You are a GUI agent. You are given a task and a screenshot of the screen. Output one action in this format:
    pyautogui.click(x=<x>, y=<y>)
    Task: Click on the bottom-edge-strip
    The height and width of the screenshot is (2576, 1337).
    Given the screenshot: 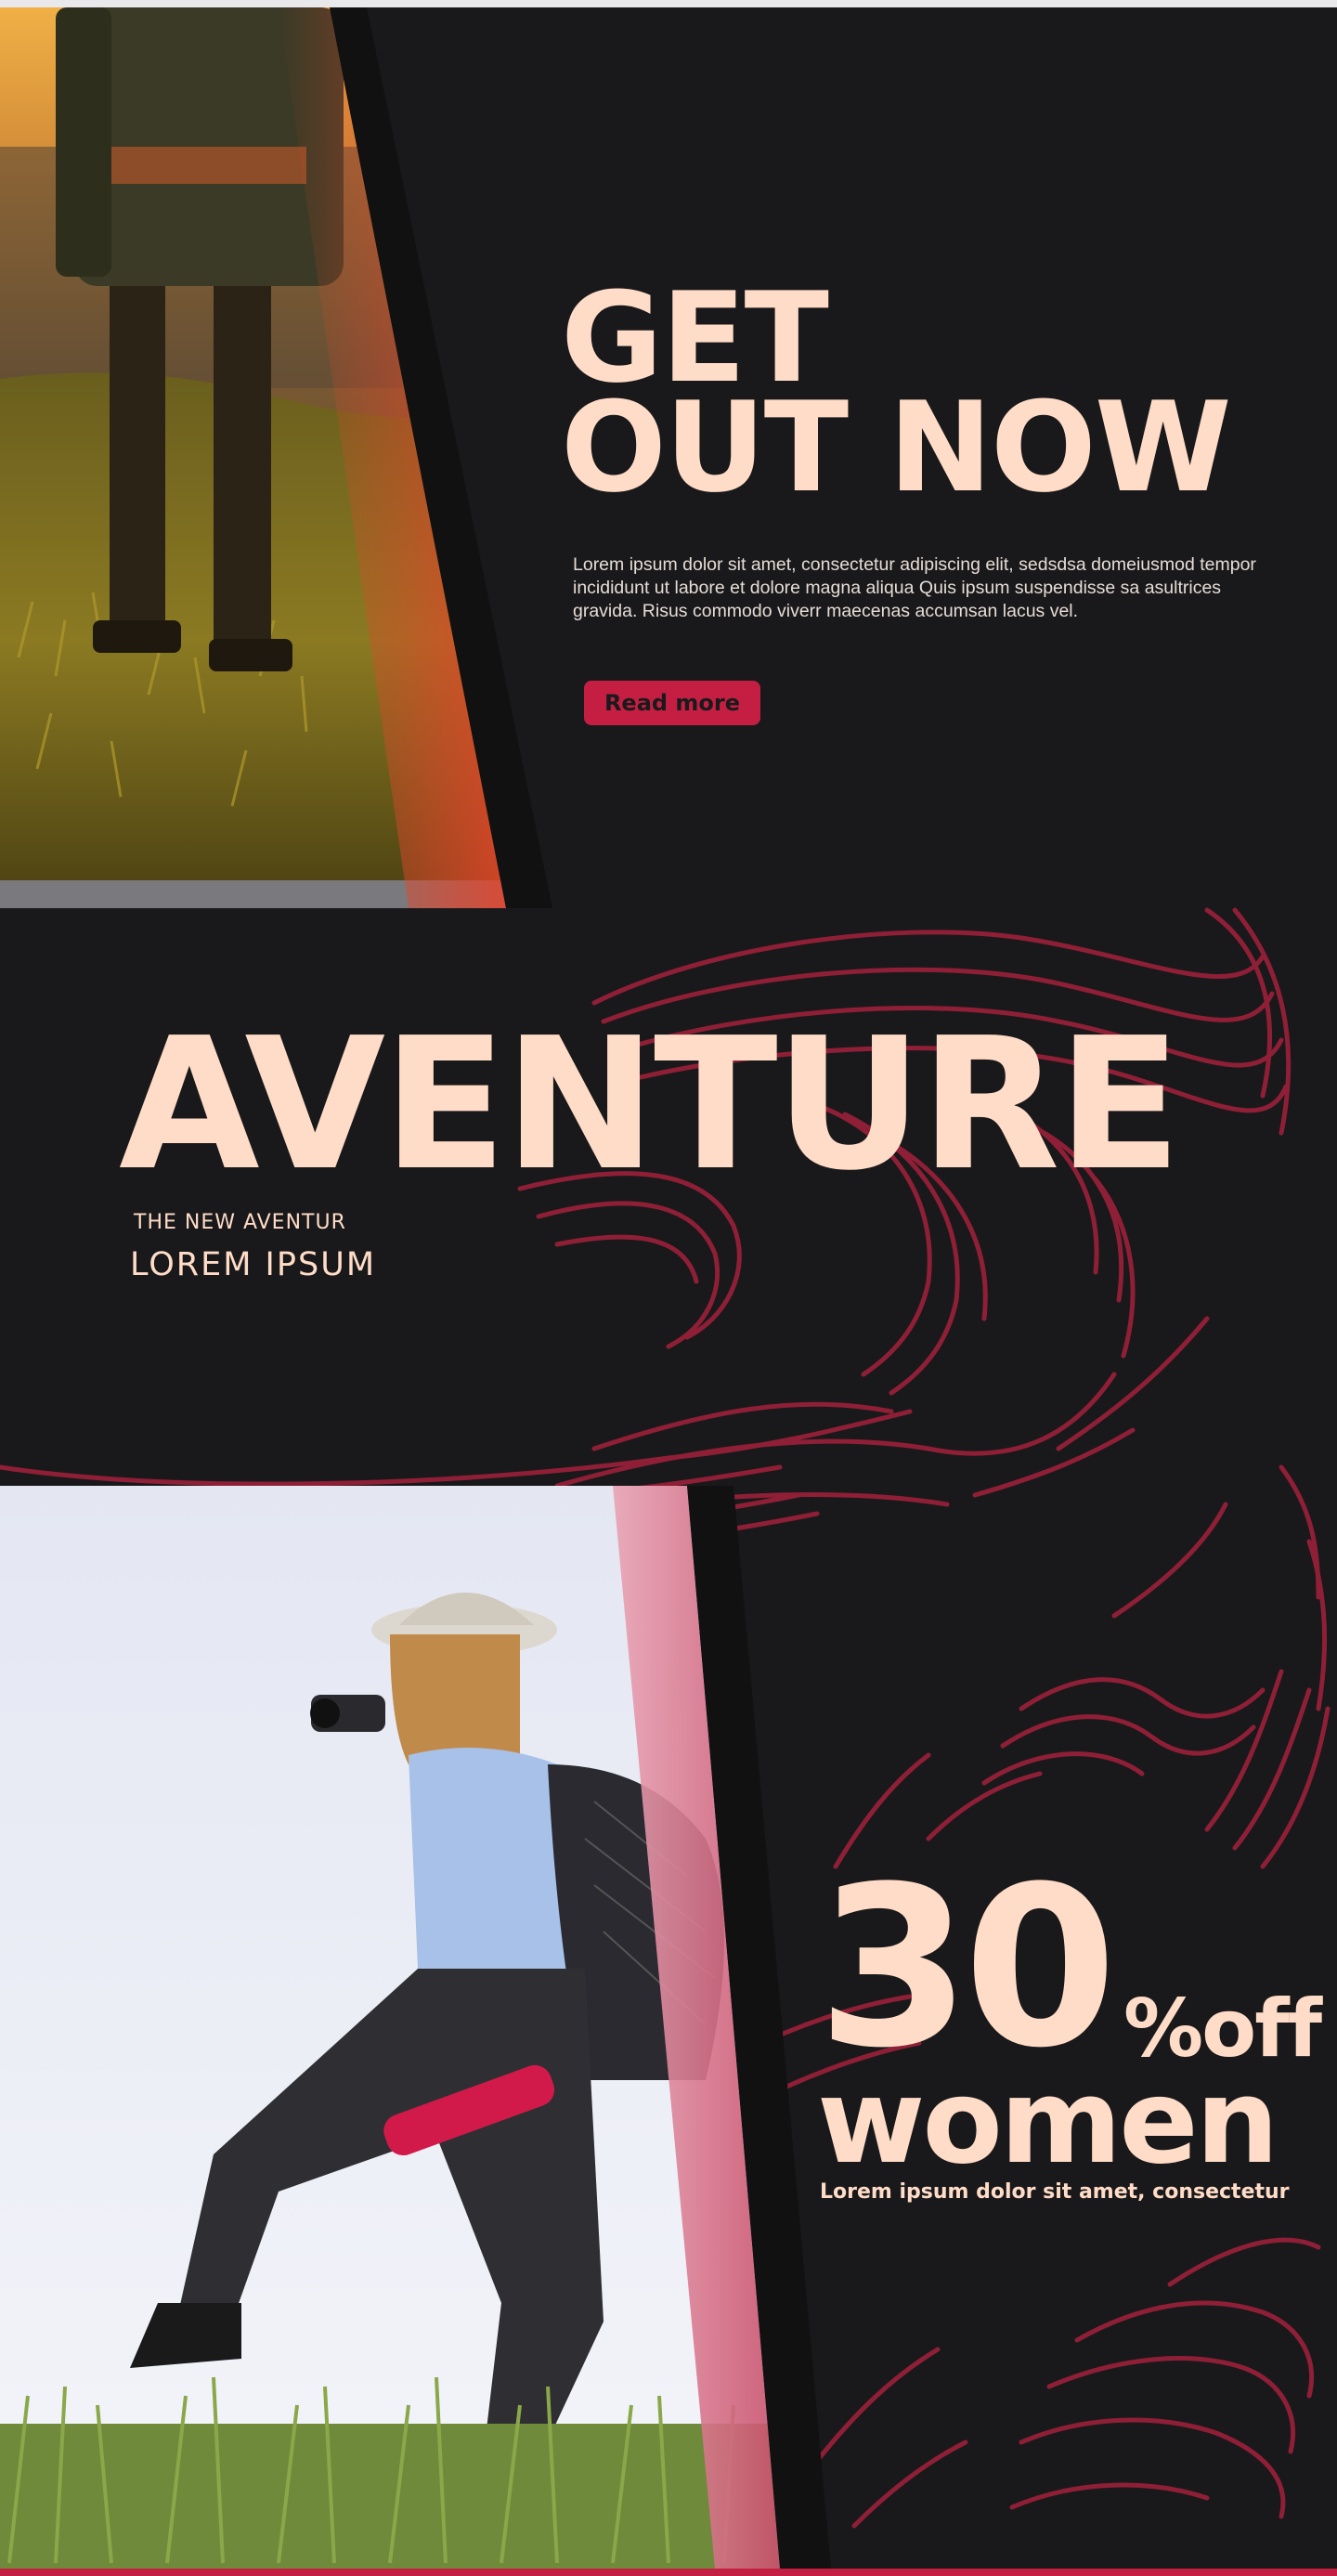 What is the action you would take?
    pyautogui.click(x=668, y=2572)
    